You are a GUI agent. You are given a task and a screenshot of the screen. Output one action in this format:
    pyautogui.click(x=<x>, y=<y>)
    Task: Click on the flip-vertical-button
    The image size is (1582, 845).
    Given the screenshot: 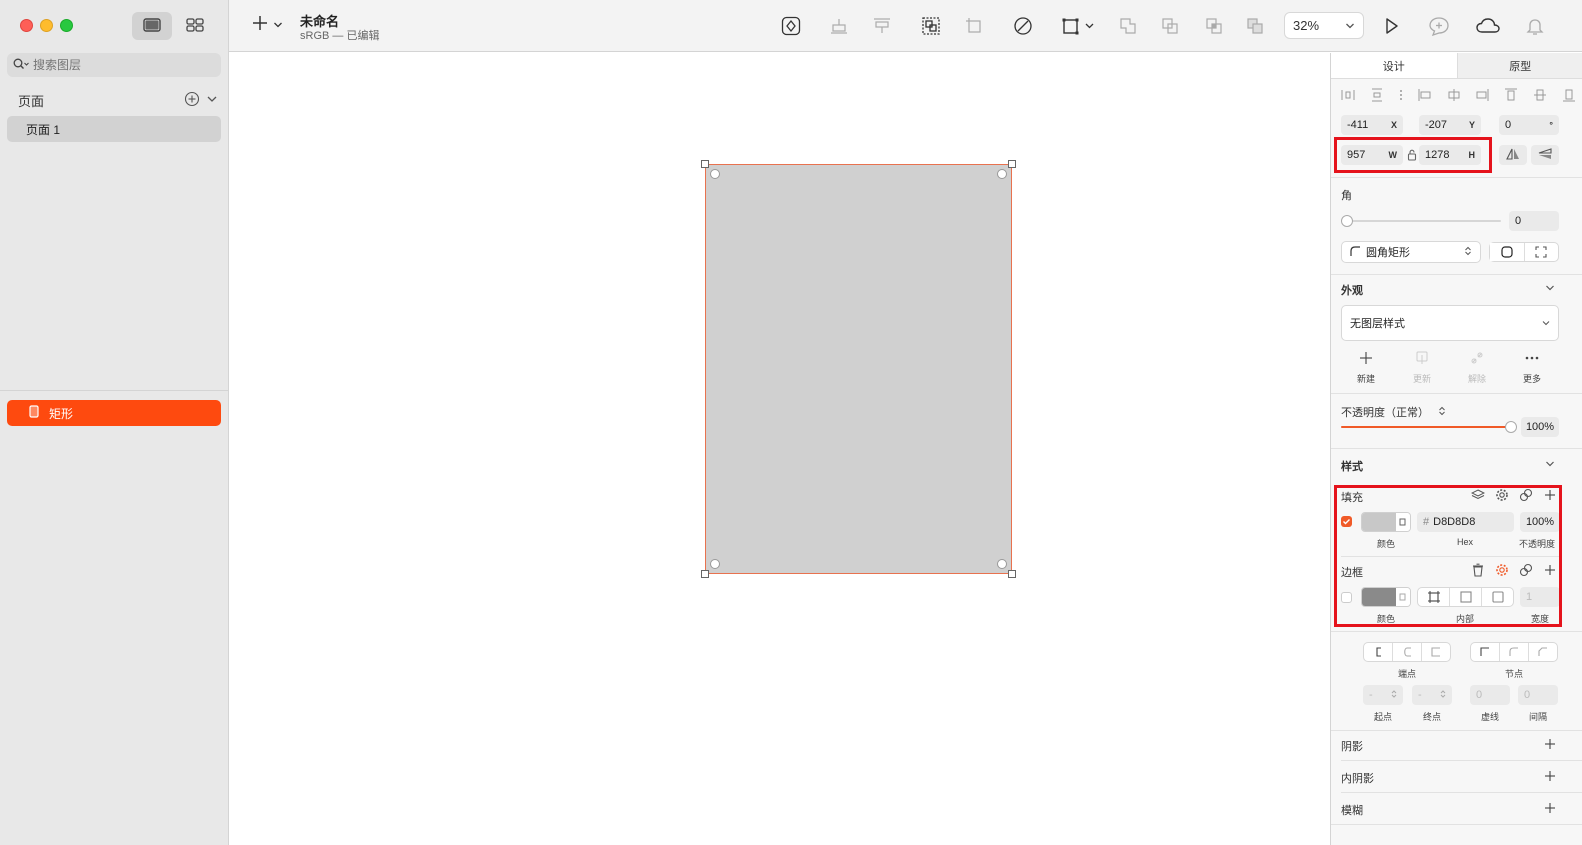 What is the action you would take?
    pyautogui.click(x=1545, y=155)
    